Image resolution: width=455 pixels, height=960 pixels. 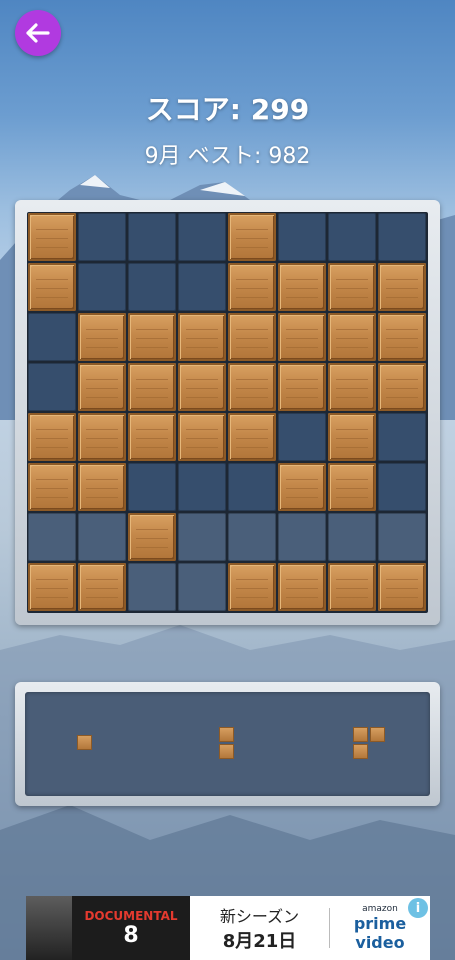 I want to click on piece-tray-frame, so click(x=227, y=744).